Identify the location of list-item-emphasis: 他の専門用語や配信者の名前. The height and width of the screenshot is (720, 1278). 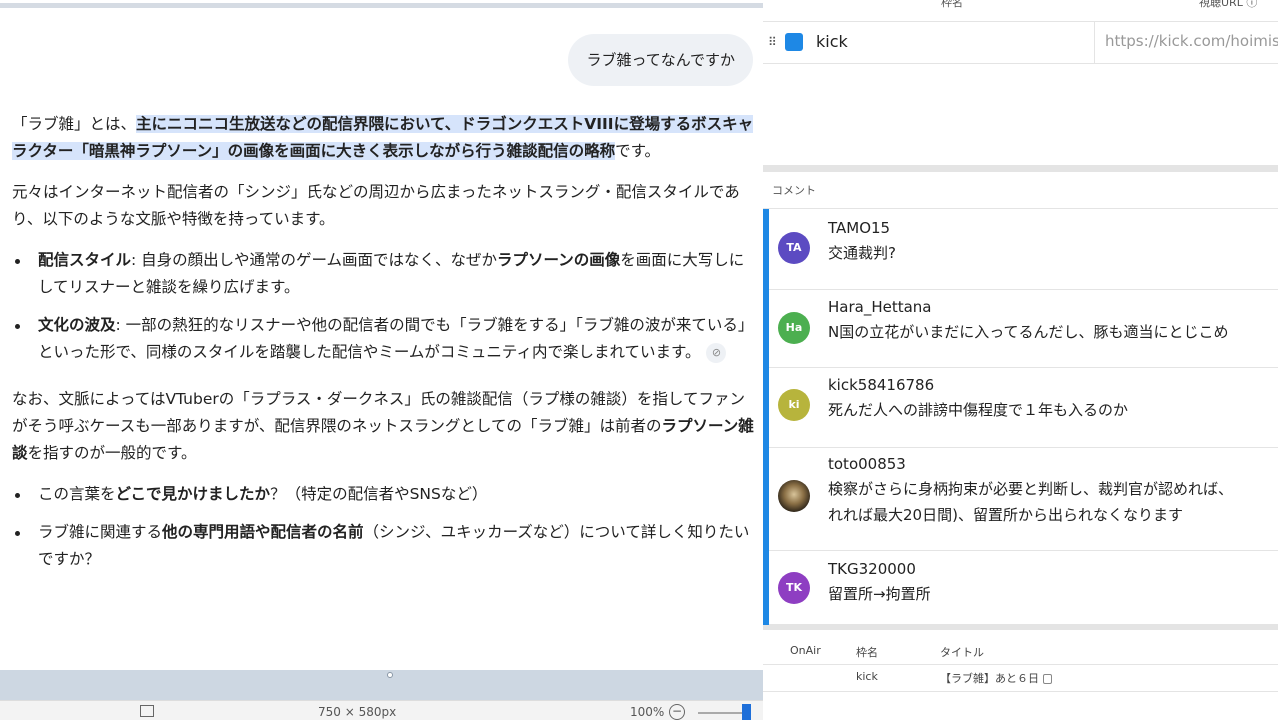
(263, 532).